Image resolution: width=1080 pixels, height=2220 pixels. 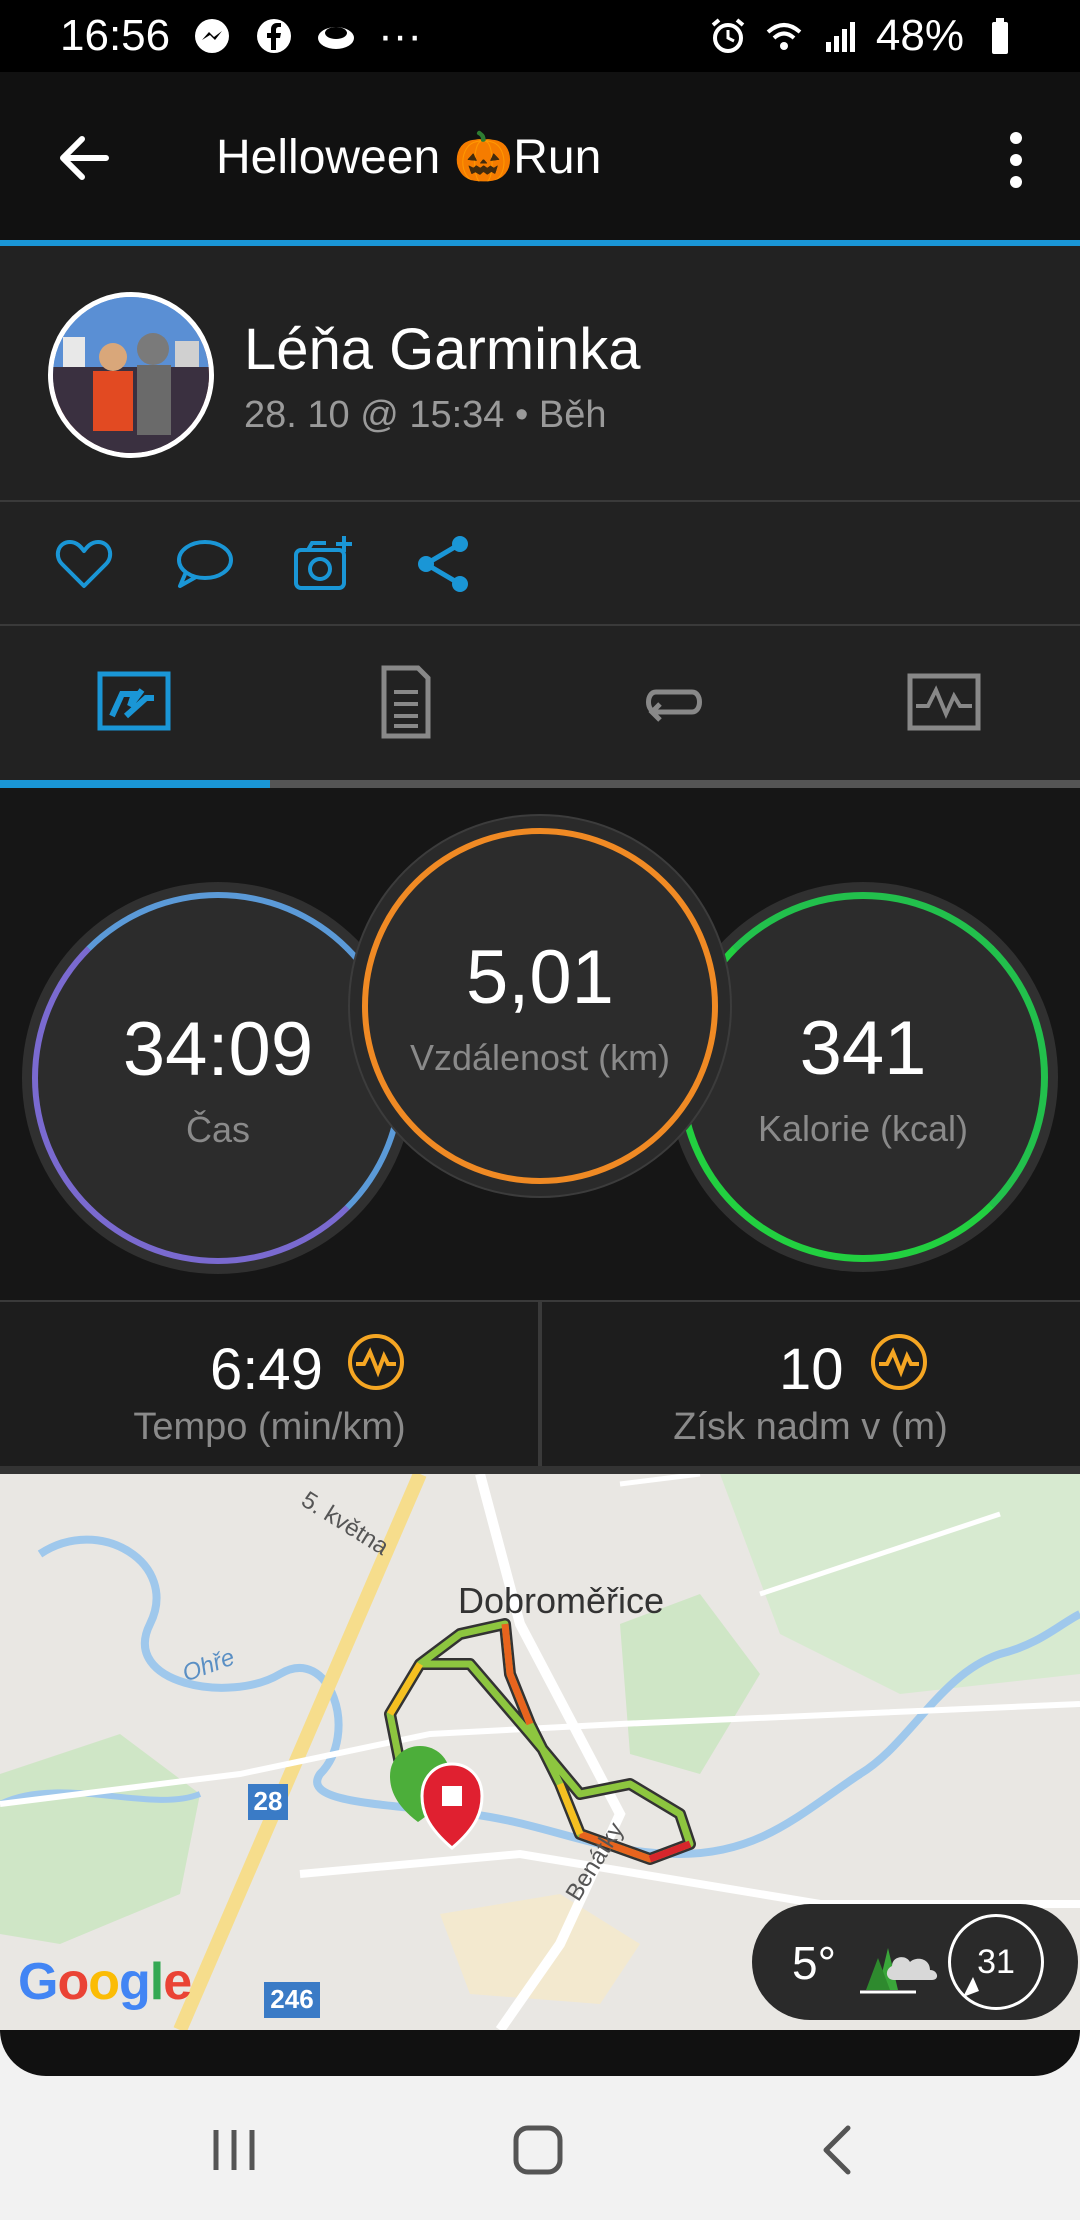 I want to click on time-ring: 34:09 Čas, so click(x=218, y=1078).